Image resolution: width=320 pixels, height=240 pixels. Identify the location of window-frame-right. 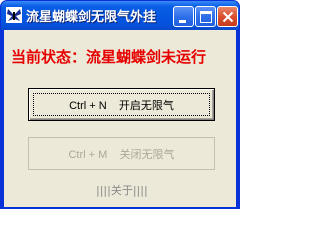
(237, 119).